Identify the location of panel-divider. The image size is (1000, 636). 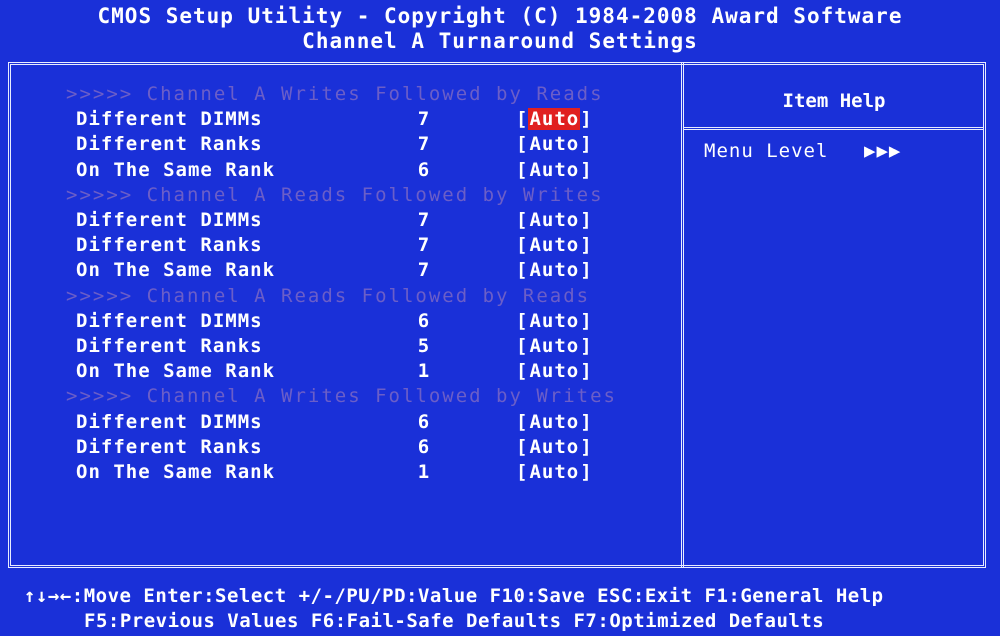
(683, 315).